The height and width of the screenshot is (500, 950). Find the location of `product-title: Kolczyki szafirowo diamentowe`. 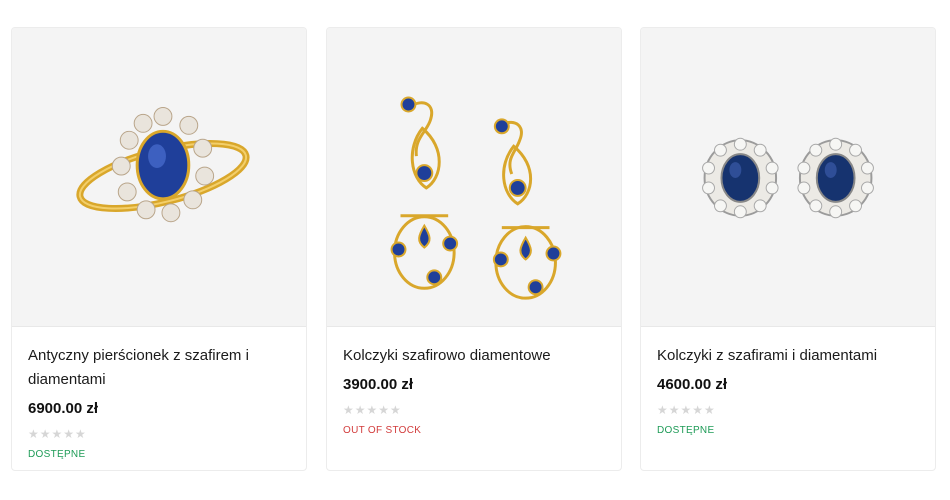

product-title: Kolczyki szafirowo diamentowe is located at coordinates (474, 356).